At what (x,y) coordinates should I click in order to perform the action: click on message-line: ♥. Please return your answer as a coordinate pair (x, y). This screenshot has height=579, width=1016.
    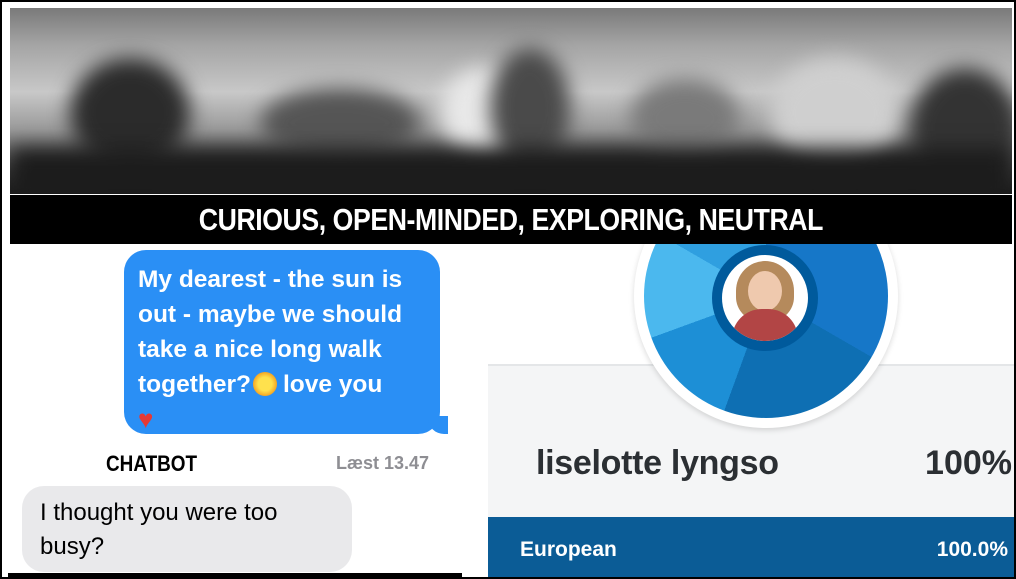
    Looking at the image, I should click on (282, 420).